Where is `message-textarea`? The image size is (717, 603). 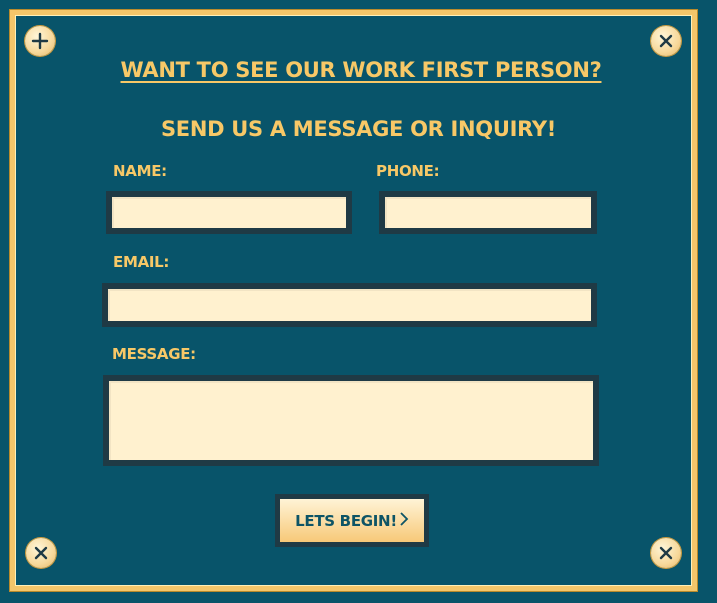 message-textarea is located at coordinates (351, 420).